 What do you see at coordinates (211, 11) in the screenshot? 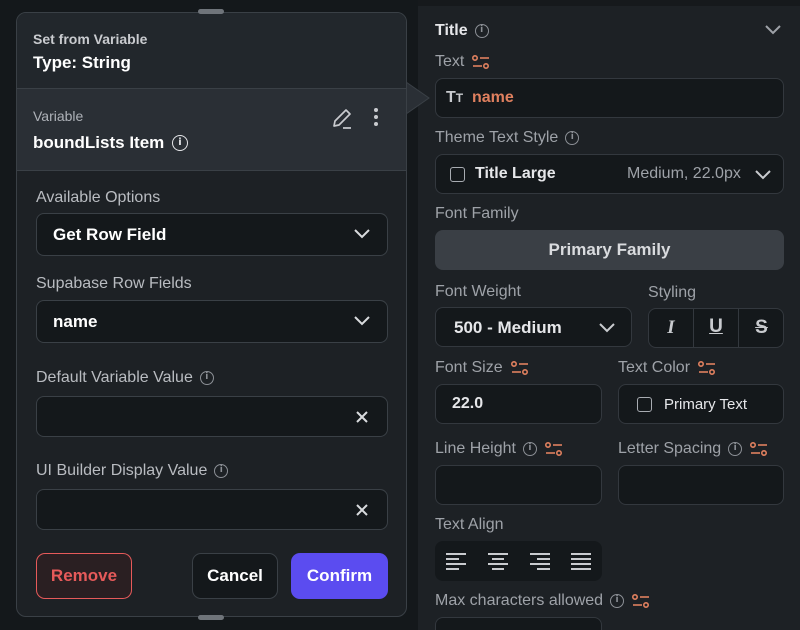
I see `modal-drag-handle-top` at bounding box center [211, 11].